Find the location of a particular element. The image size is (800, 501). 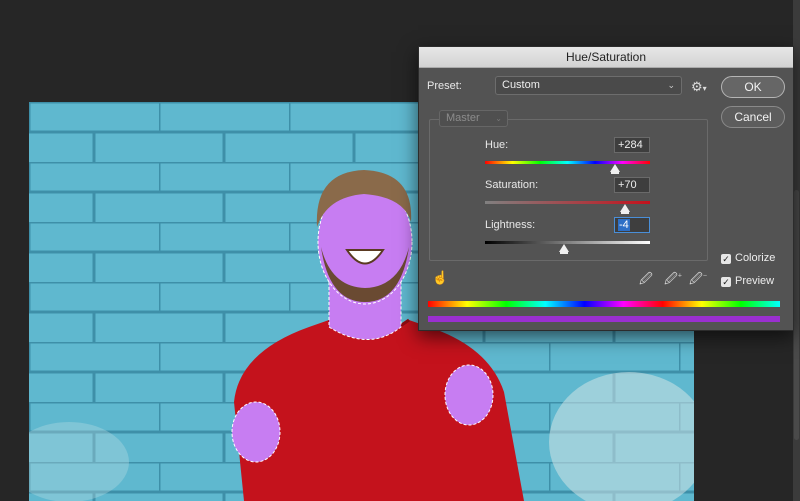

gear-icon: ⚙▾ is located at coordinates (699, 87).